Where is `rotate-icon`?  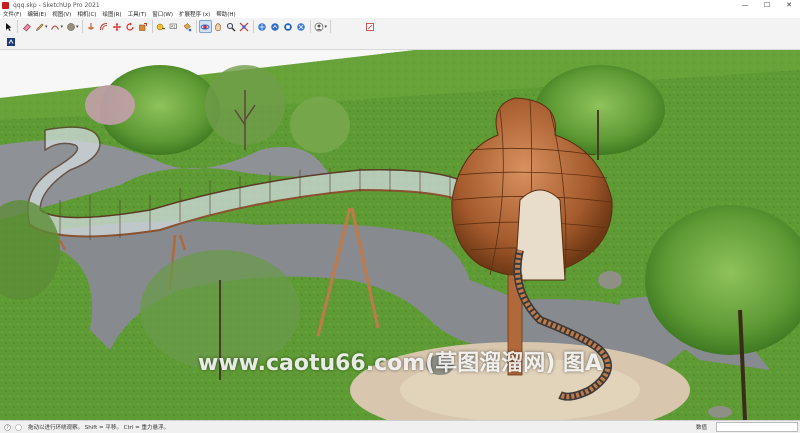 rotate-icon is located at coordinates (130, 26).